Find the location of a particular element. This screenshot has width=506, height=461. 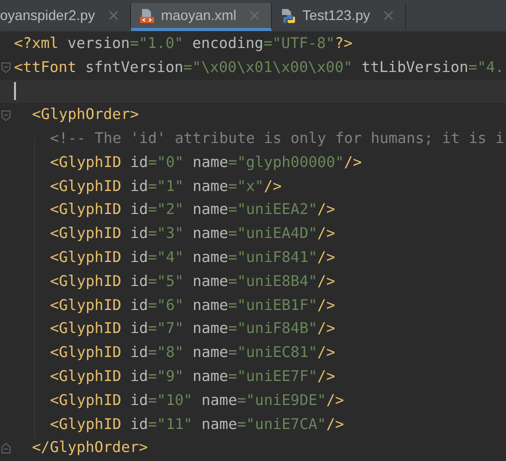

code-line: <?xml version="1.0" encoding="UTF-8"?> is located at coordinates (183, 44).